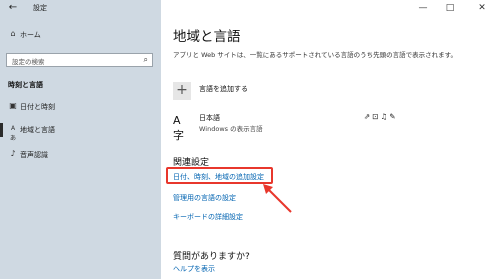 This screenshot has width=500, height=279. What do you see at coordinates (34, 155) in the screenshot?
I see `sidebar-item-label: 音声認識` at bounding box center [34, 155].